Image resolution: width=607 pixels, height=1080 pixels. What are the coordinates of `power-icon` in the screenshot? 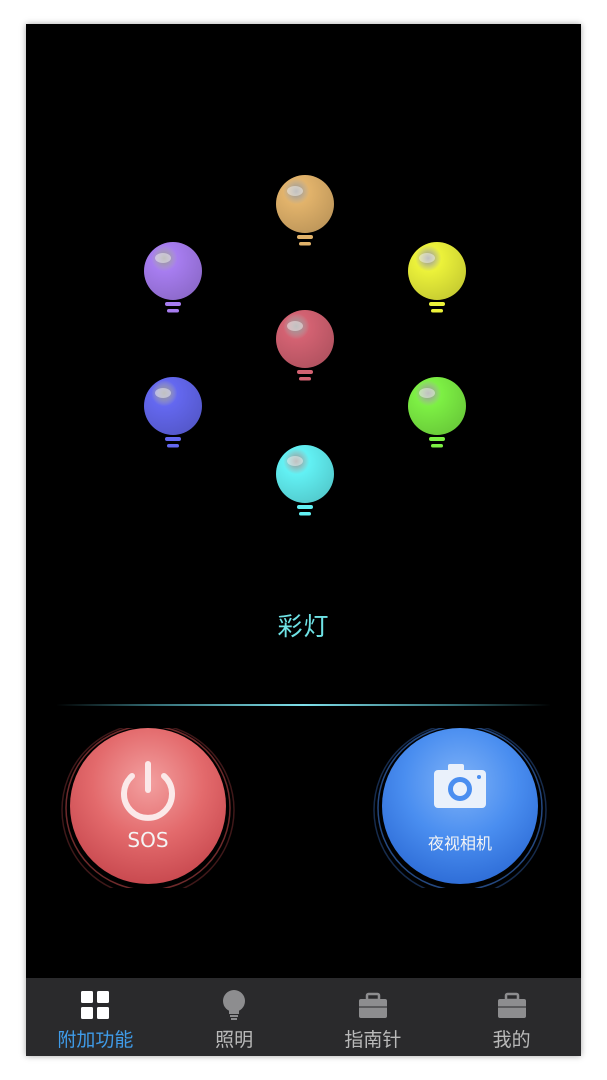 It's located at (148, 791).